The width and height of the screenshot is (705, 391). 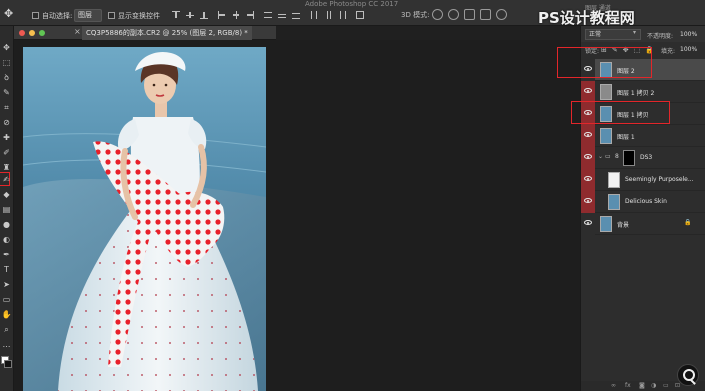 What do you see at coordinates (176, 15) in the screenshot?
I see `align-top-icon` at bounding box center [176, 15].